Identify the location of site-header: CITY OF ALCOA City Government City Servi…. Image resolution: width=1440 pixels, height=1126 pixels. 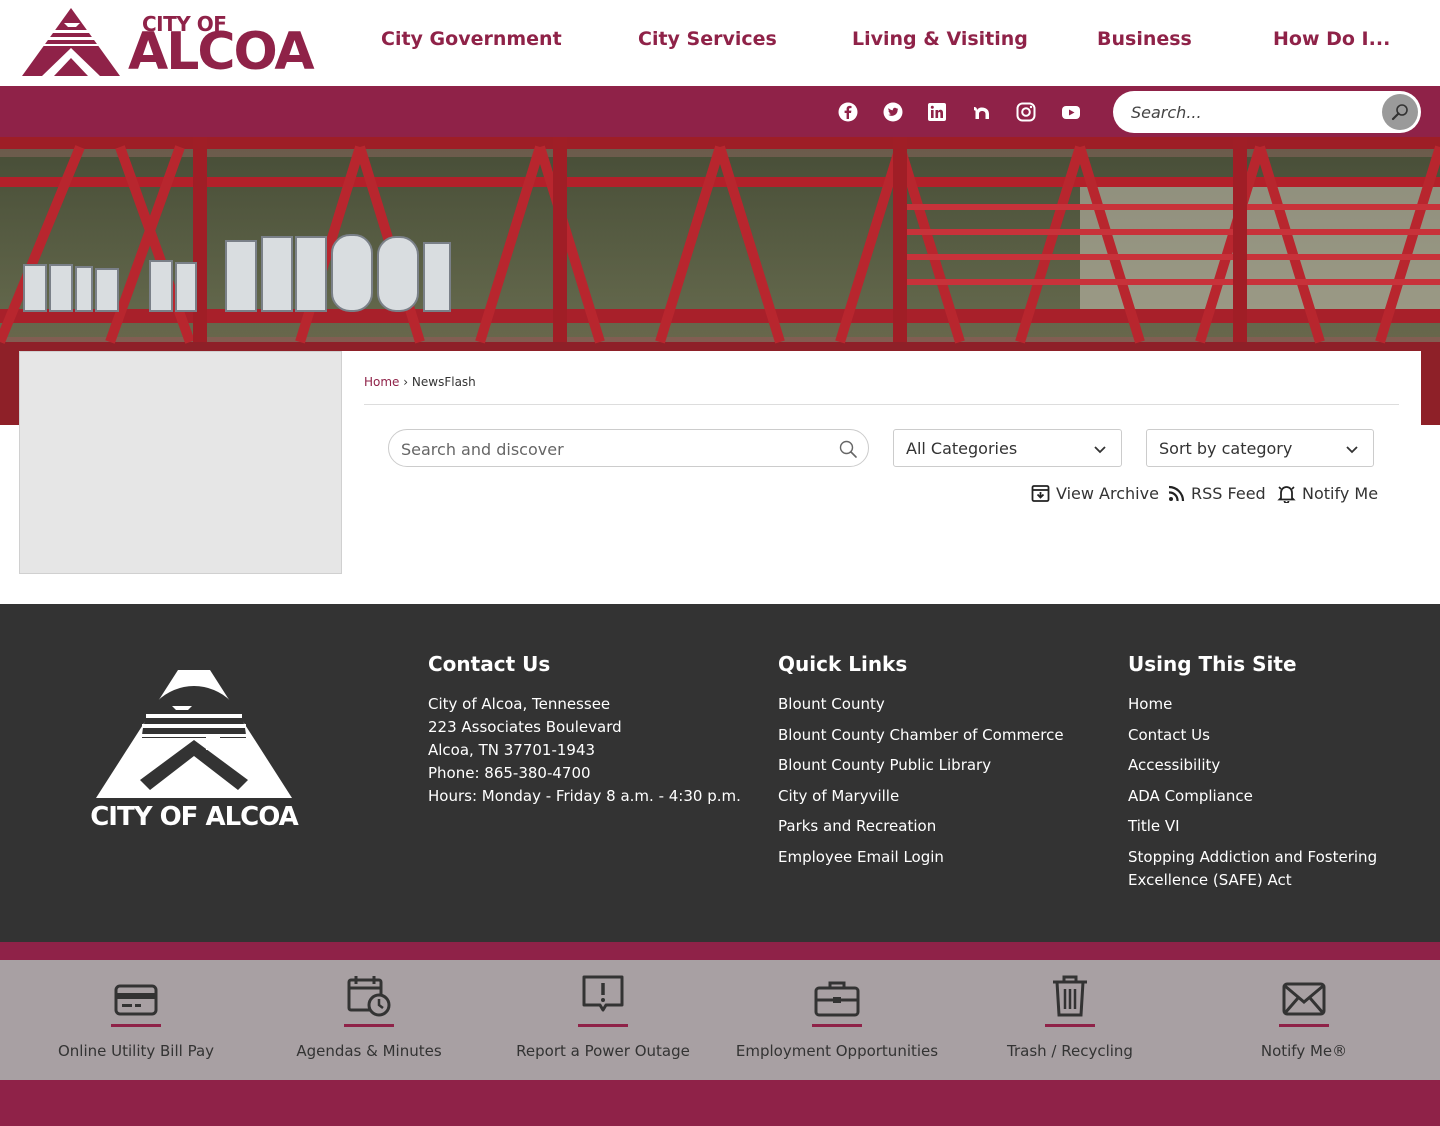
(720, 43).